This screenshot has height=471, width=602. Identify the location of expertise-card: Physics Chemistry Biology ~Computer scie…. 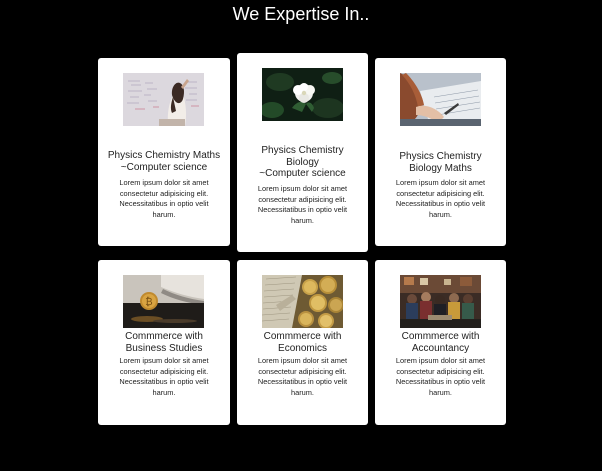
(302, 152).